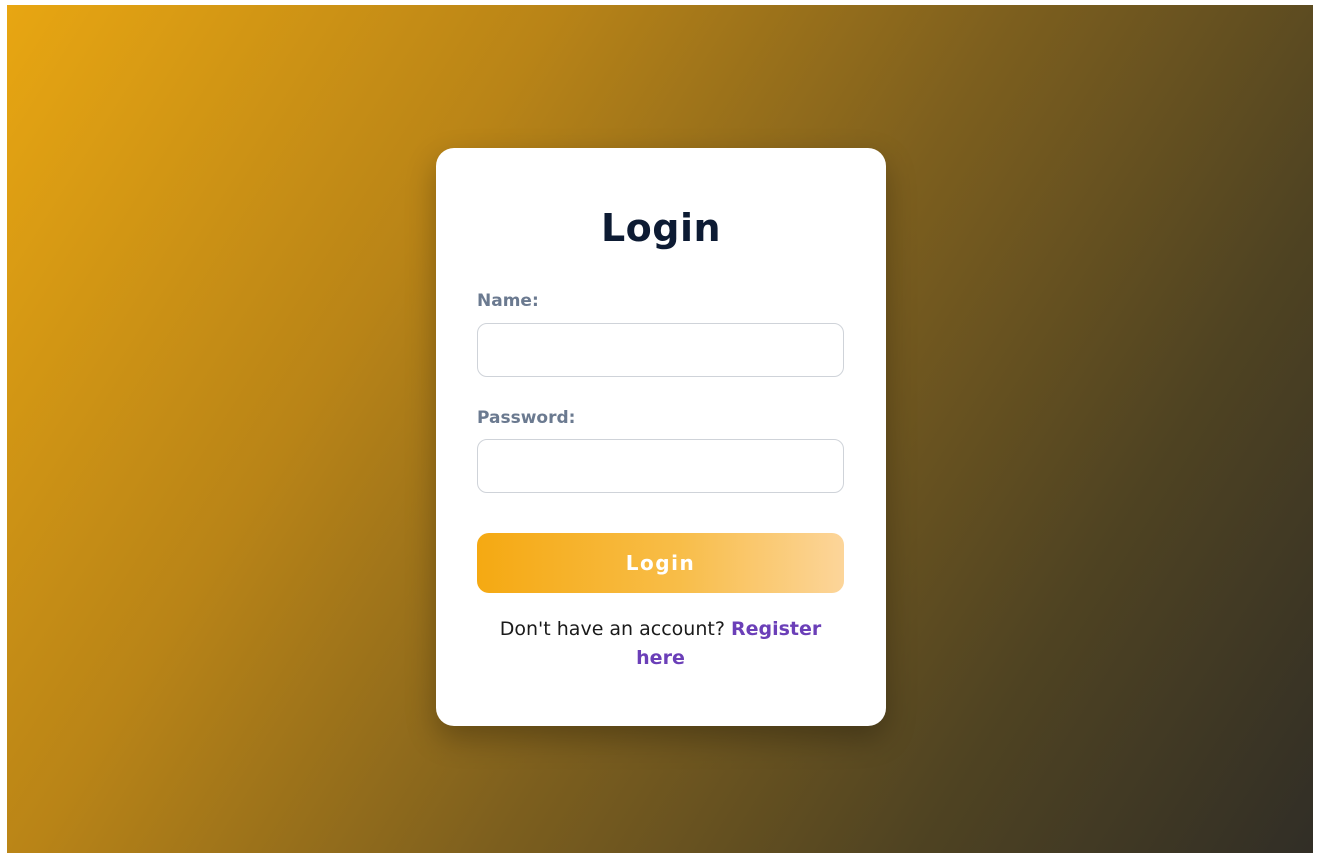 This screenshot has width=1321, height=853. Describe the element at coordinates (526, 418) in the screenshot. I see `password-label: Password:` at that location.